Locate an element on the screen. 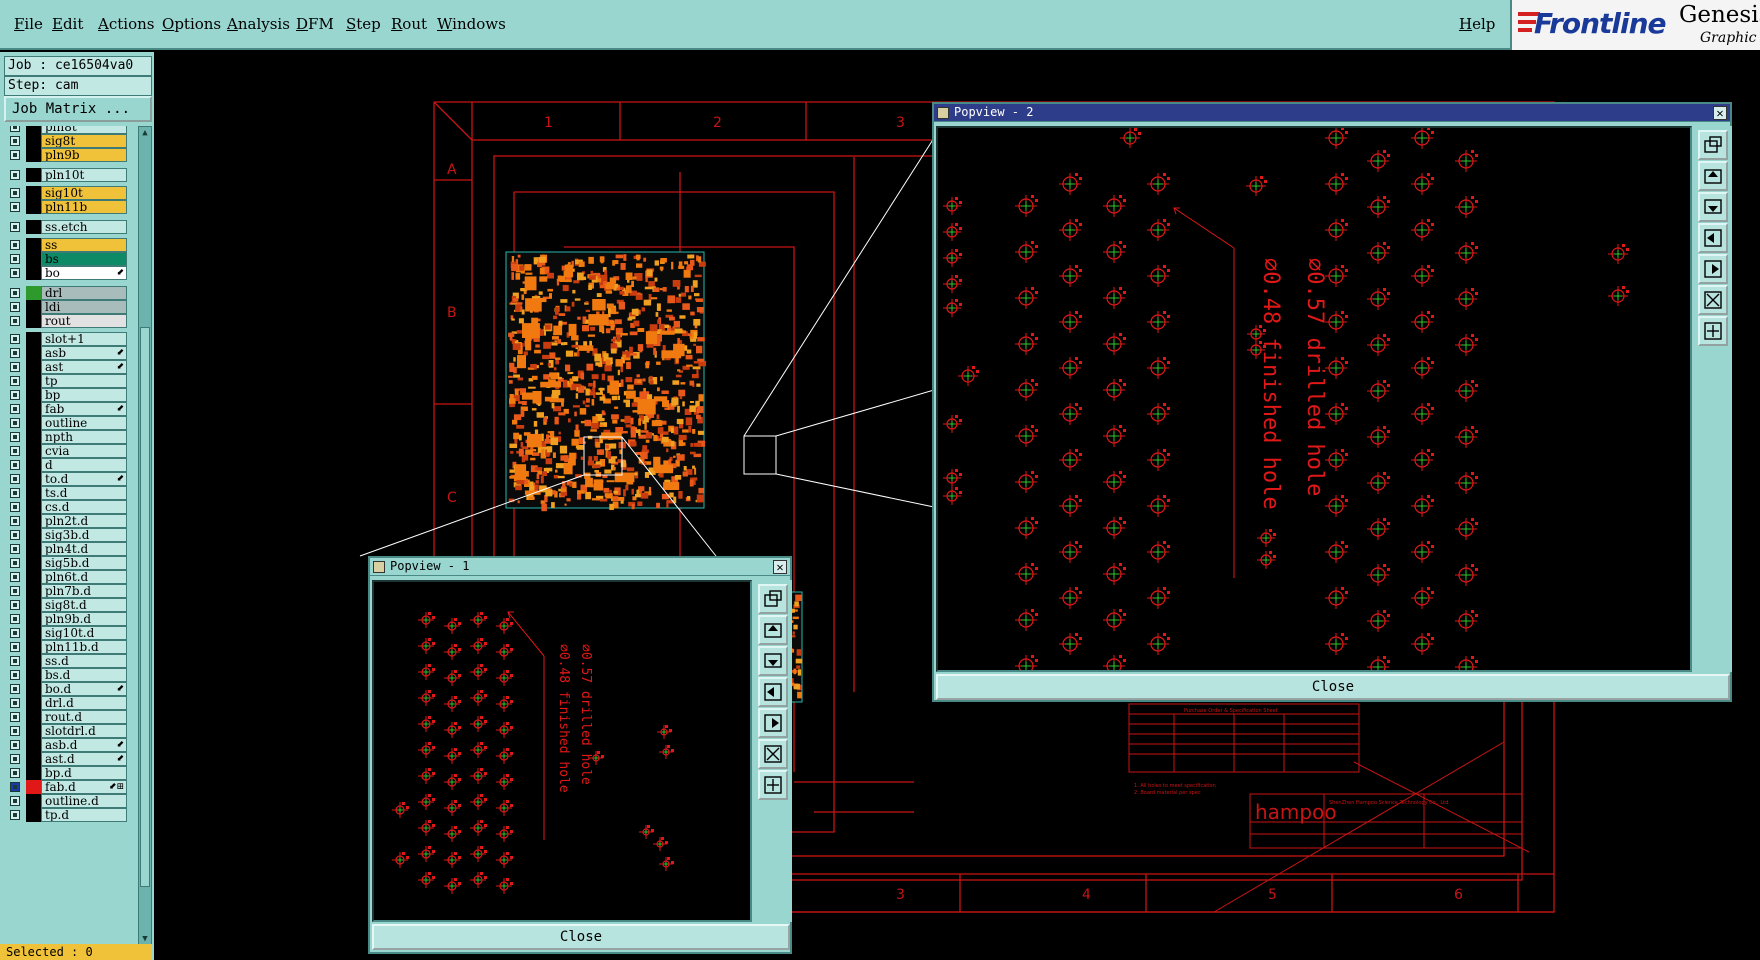  layer-row: pln8t is located at coordinates (70, 130).